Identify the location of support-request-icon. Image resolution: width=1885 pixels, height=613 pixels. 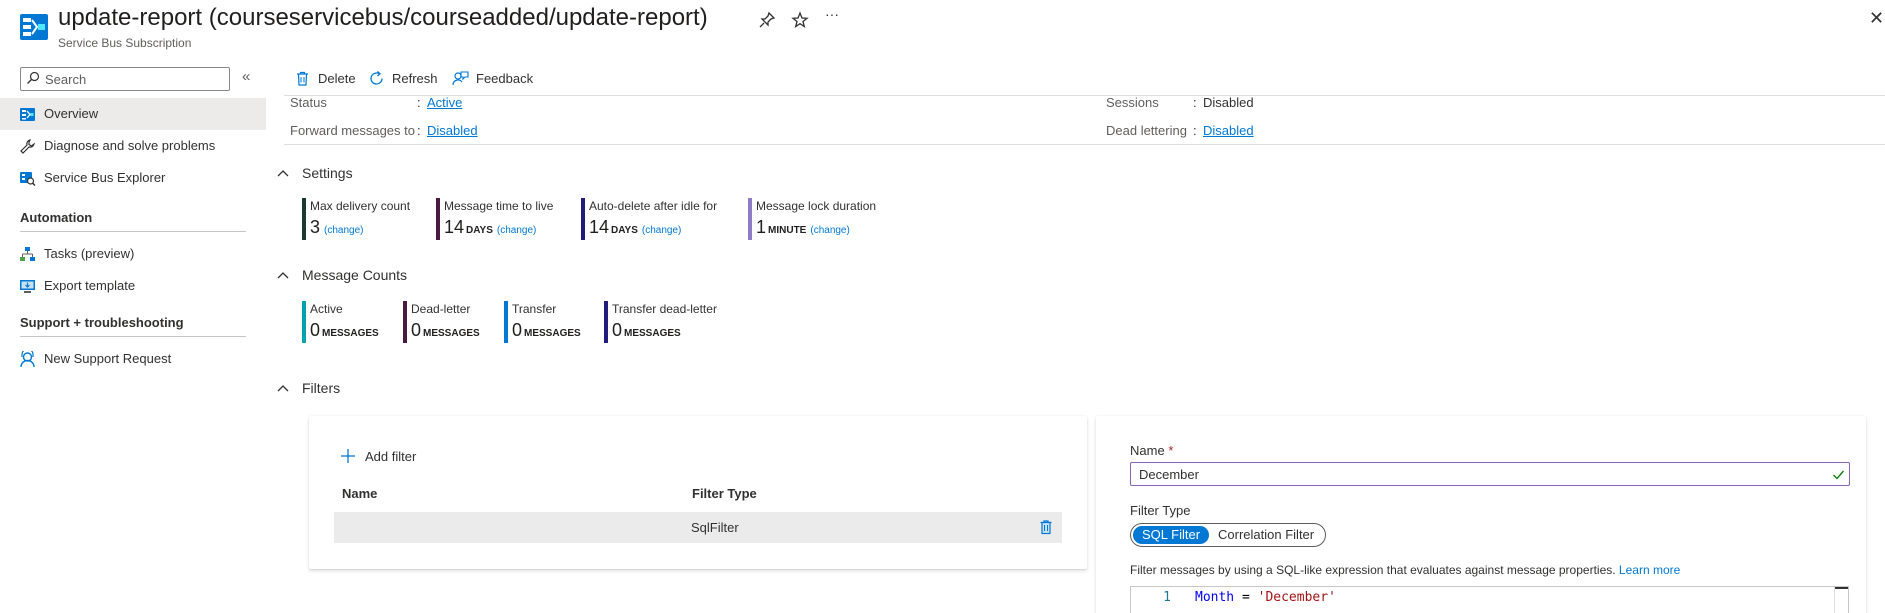
(27, 359).